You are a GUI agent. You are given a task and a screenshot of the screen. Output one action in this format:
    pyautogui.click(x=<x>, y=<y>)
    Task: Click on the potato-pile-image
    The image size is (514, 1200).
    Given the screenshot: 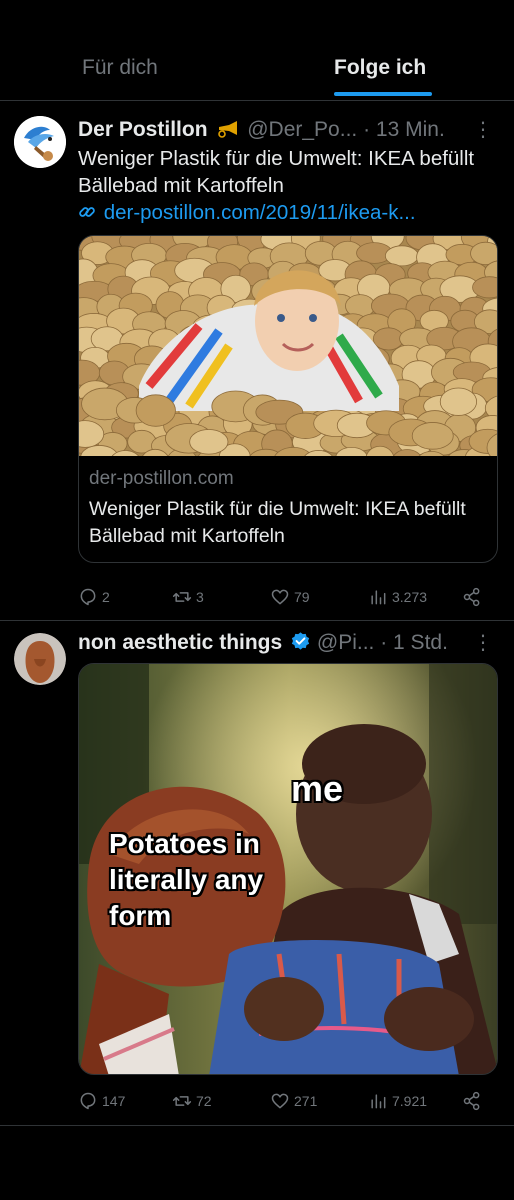 What is the action you would take?
    pyautogui.click(x=288, y=346)
    